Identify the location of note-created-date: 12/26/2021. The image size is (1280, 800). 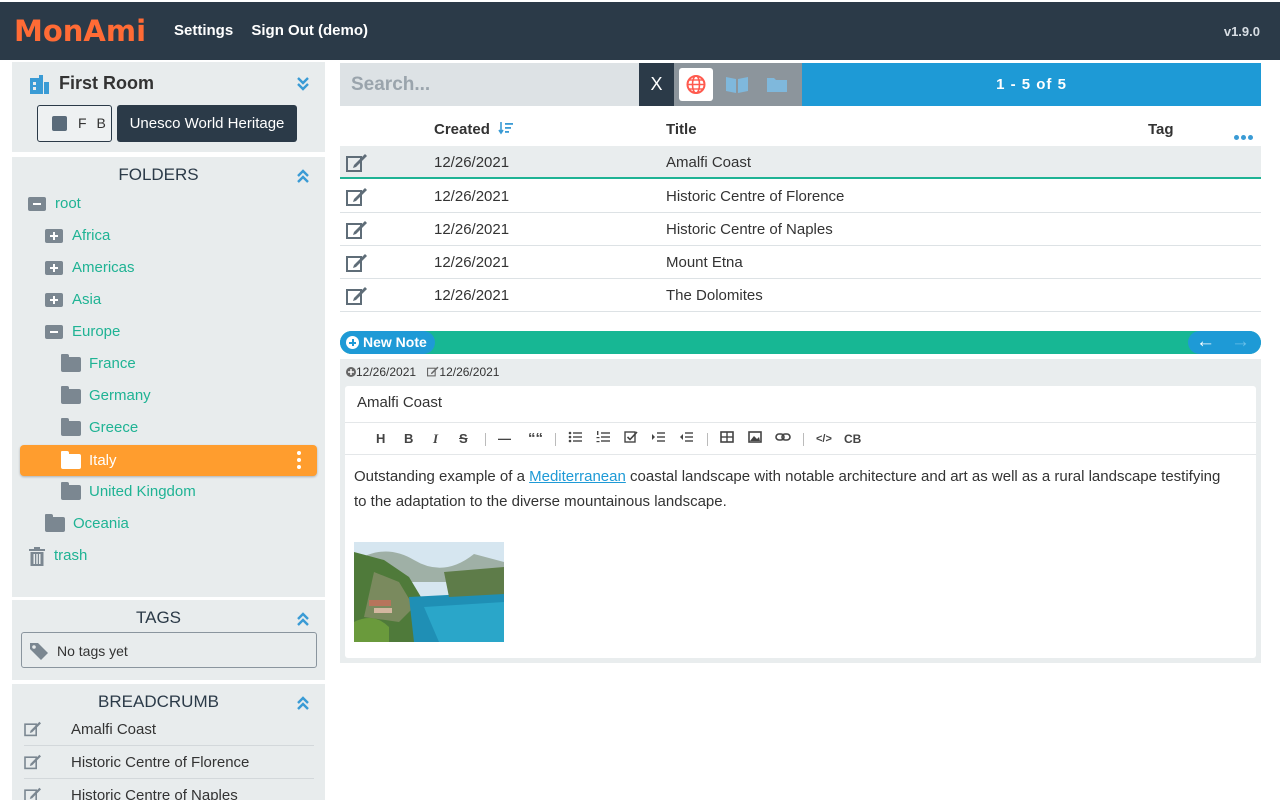
(386, 372).